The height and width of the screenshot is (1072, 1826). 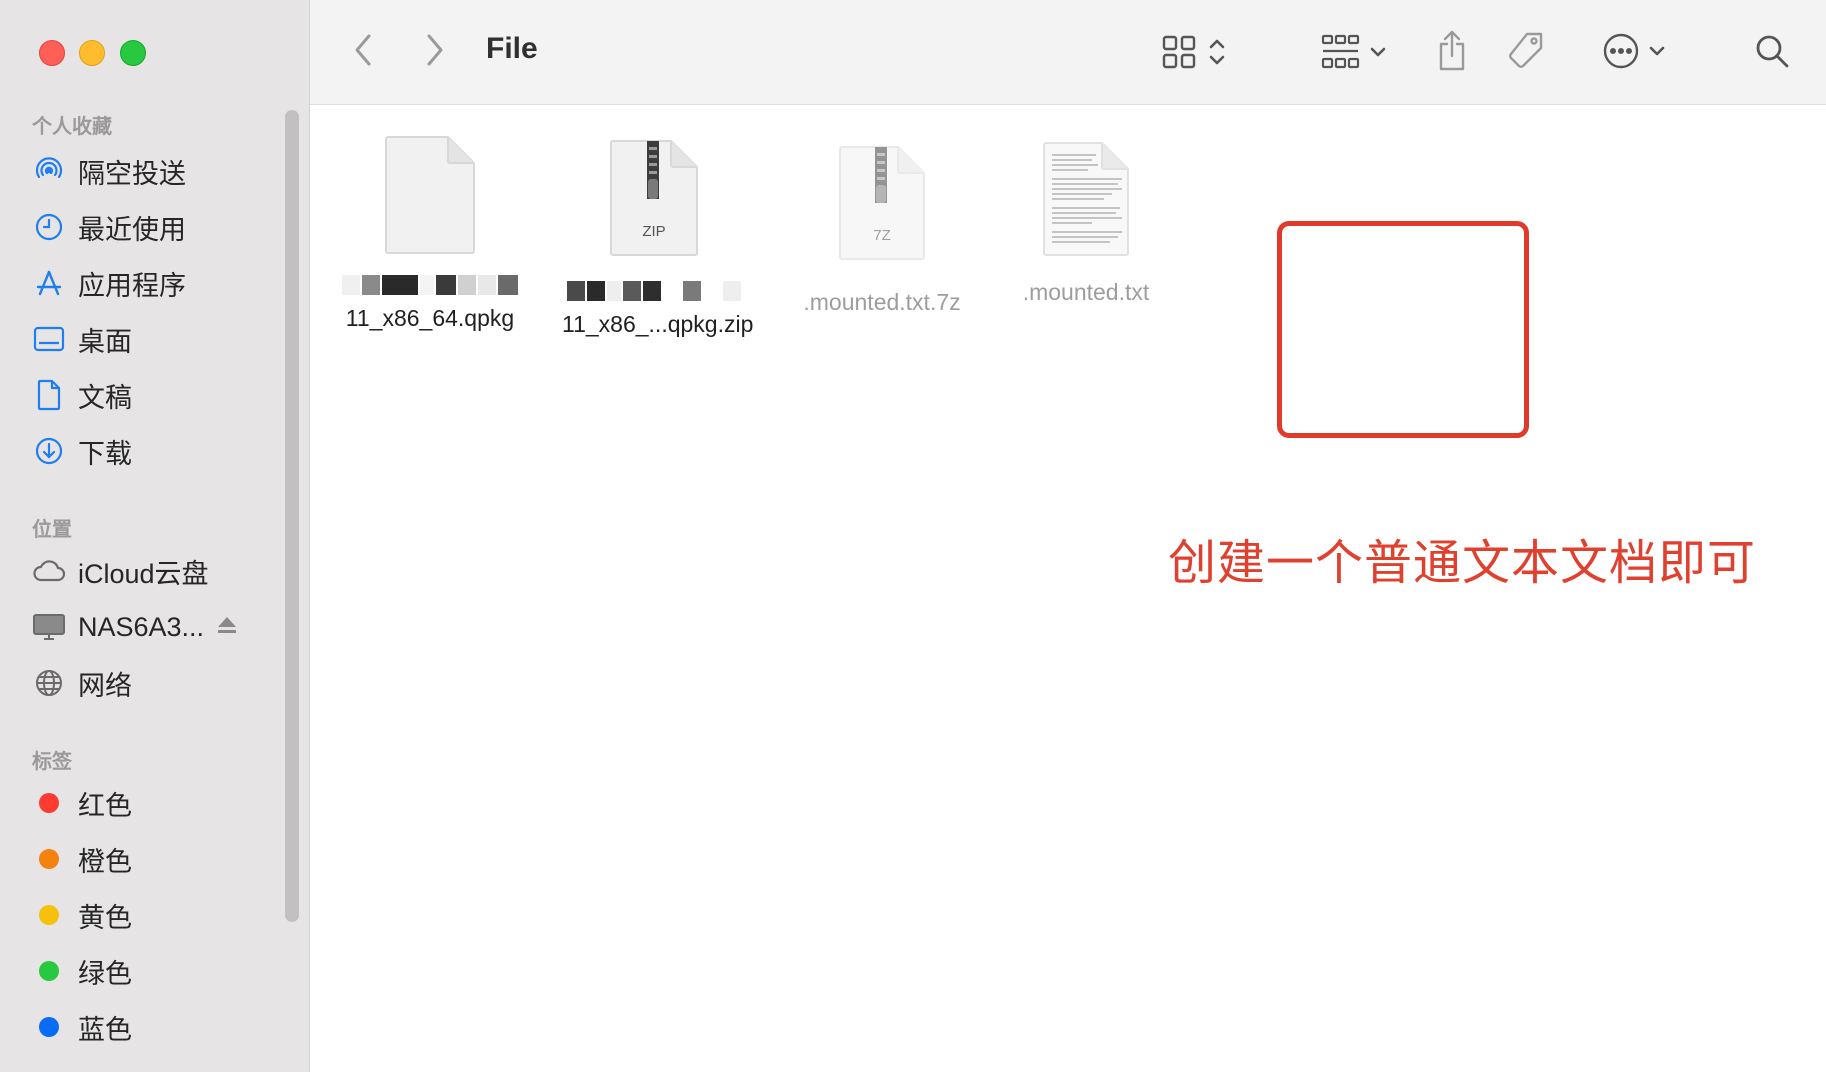 I want to click on sidebar-item-label: 文稿, so click(x=105, y=397).